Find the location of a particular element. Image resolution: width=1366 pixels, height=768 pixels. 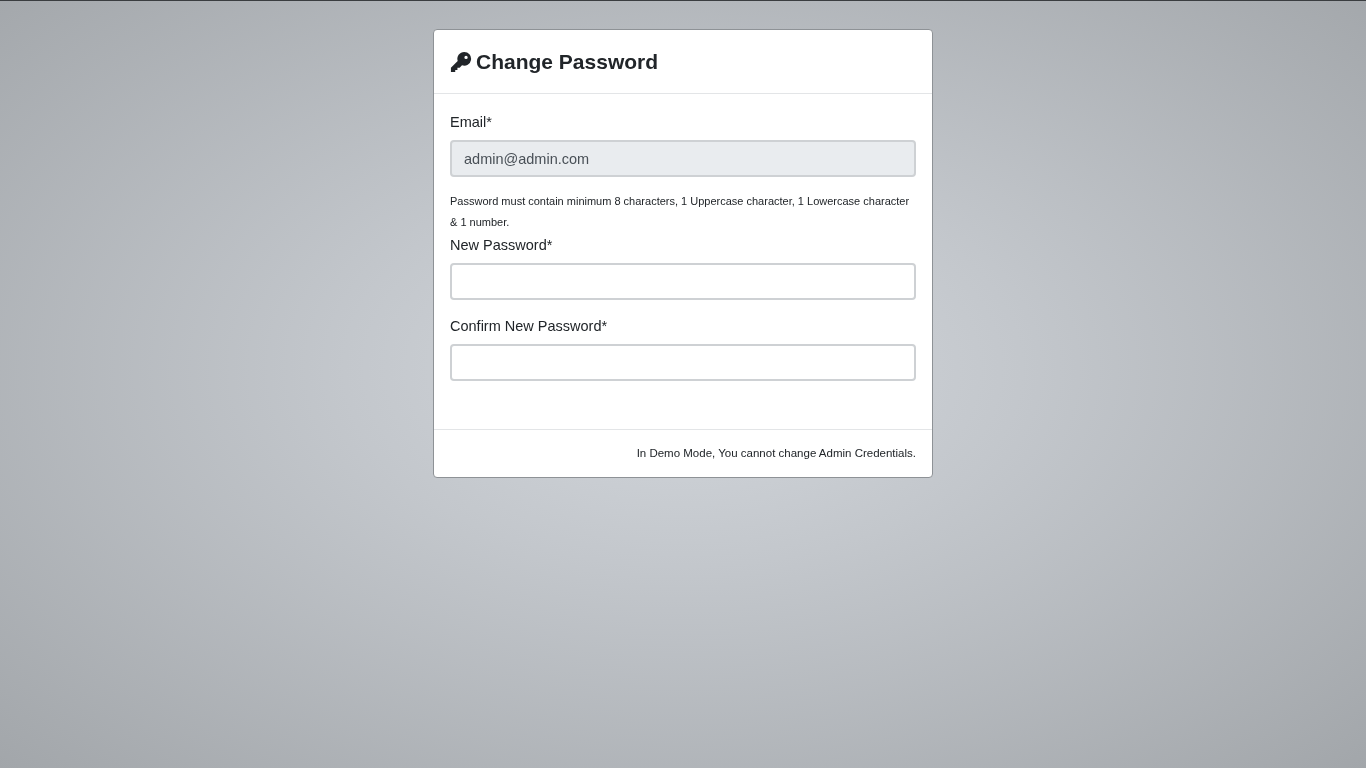

demo-mode-note: In Demo Mode, You cannot change Admin Credentials. is located at coordinates (776, 453).